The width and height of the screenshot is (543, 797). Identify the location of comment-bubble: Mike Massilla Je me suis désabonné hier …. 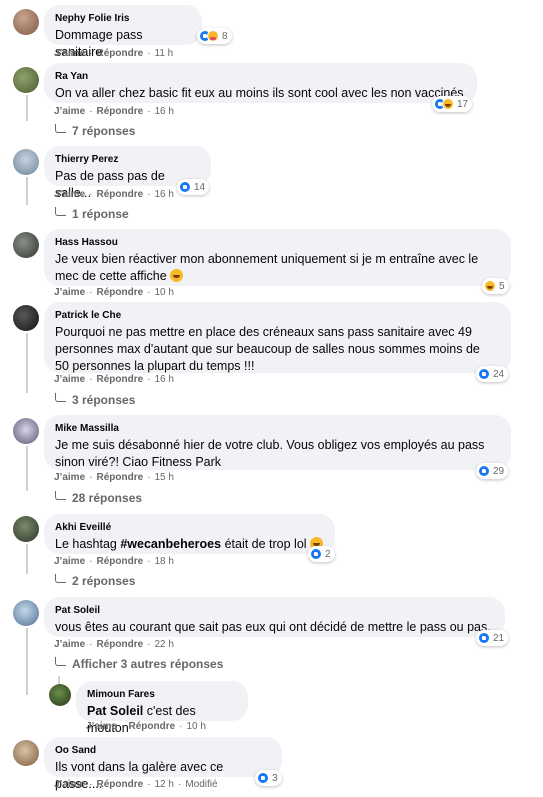
(277, 442).